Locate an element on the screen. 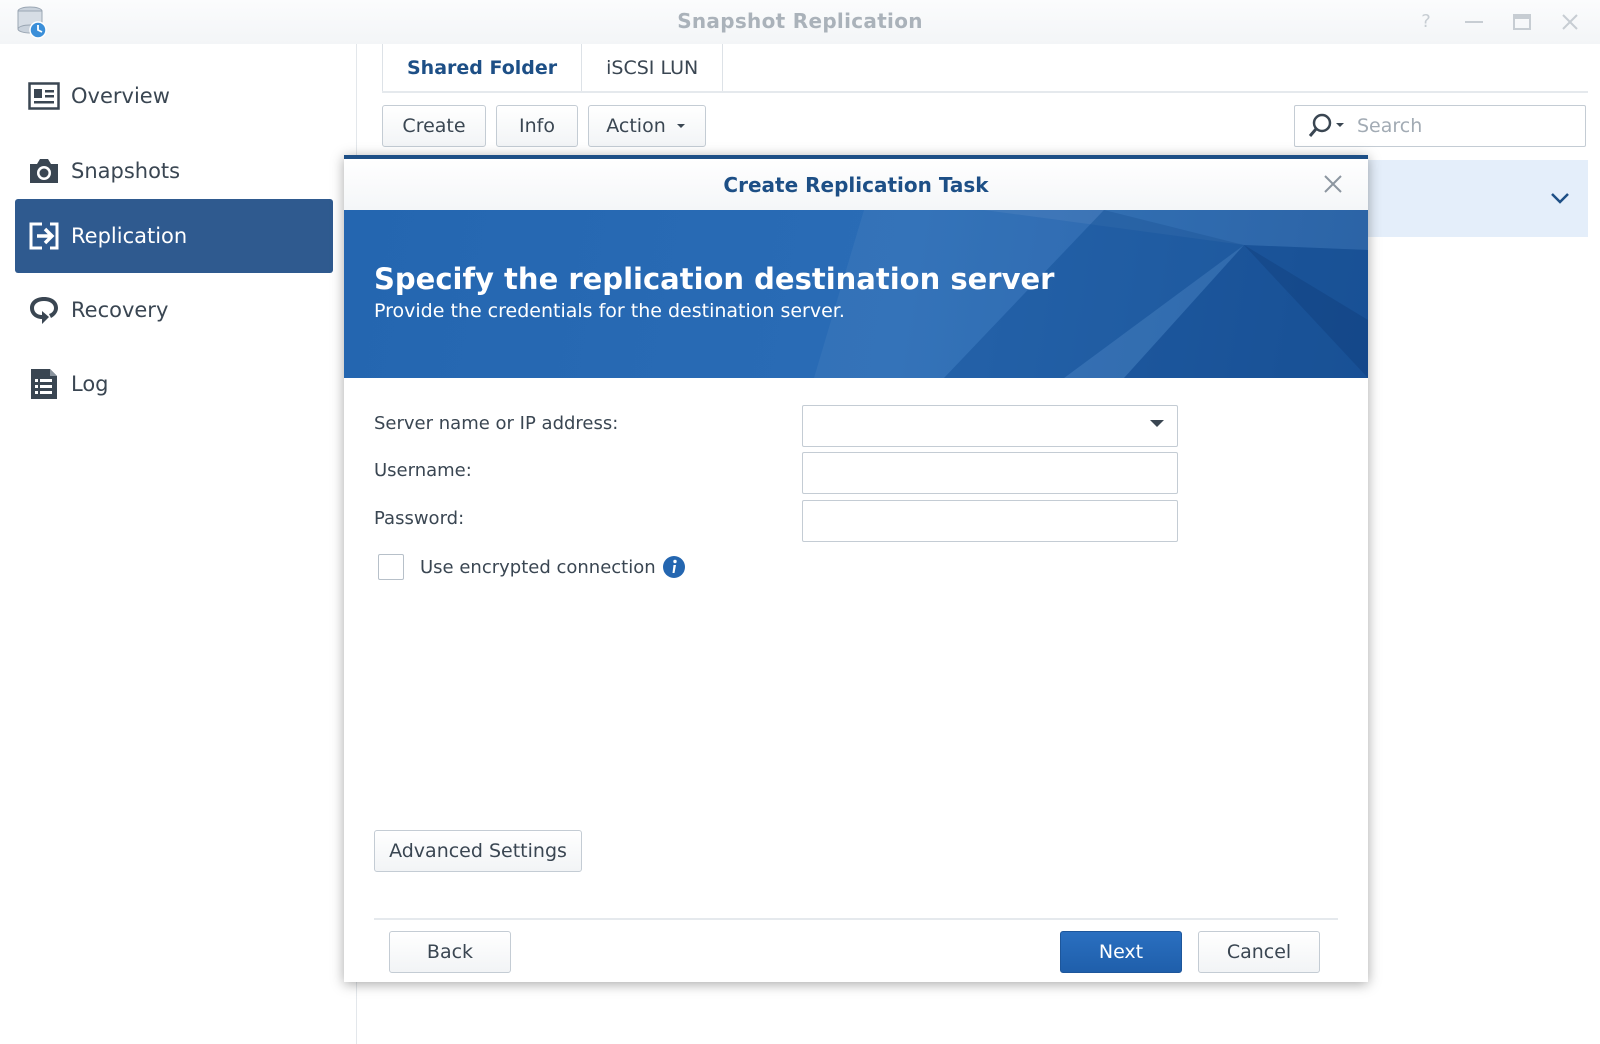 This screenshot has height=1044, width=1600. tab-iscsi-lun: iSCSI LUN is located at coordinates (653, 68).